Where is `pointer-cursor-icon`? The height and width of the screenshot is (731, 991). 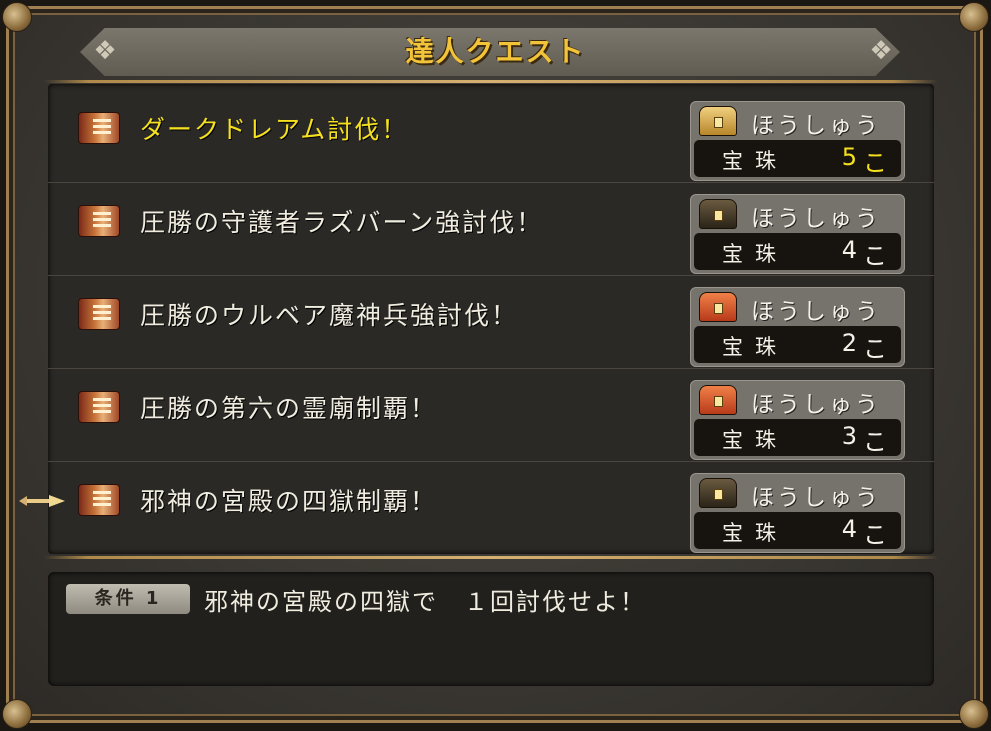
pointer-cursor-icon is located at coordinates (42, 501).